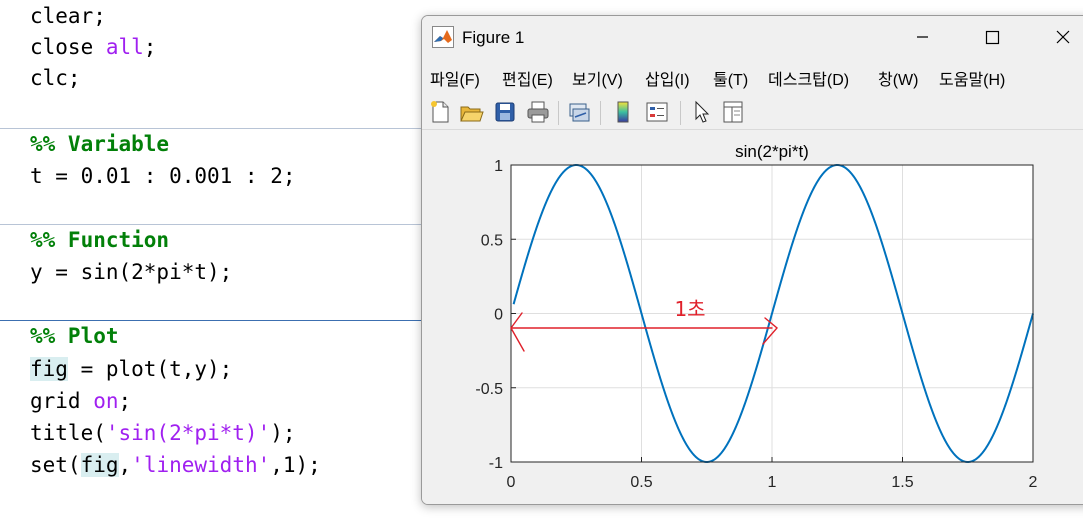 The width and height of the screenshot is (1083, 524). What do you see at coordinates (493, 37) in the screenshot?
I see `figure-window-title: Figure 1` at bounding box center [493, 37].